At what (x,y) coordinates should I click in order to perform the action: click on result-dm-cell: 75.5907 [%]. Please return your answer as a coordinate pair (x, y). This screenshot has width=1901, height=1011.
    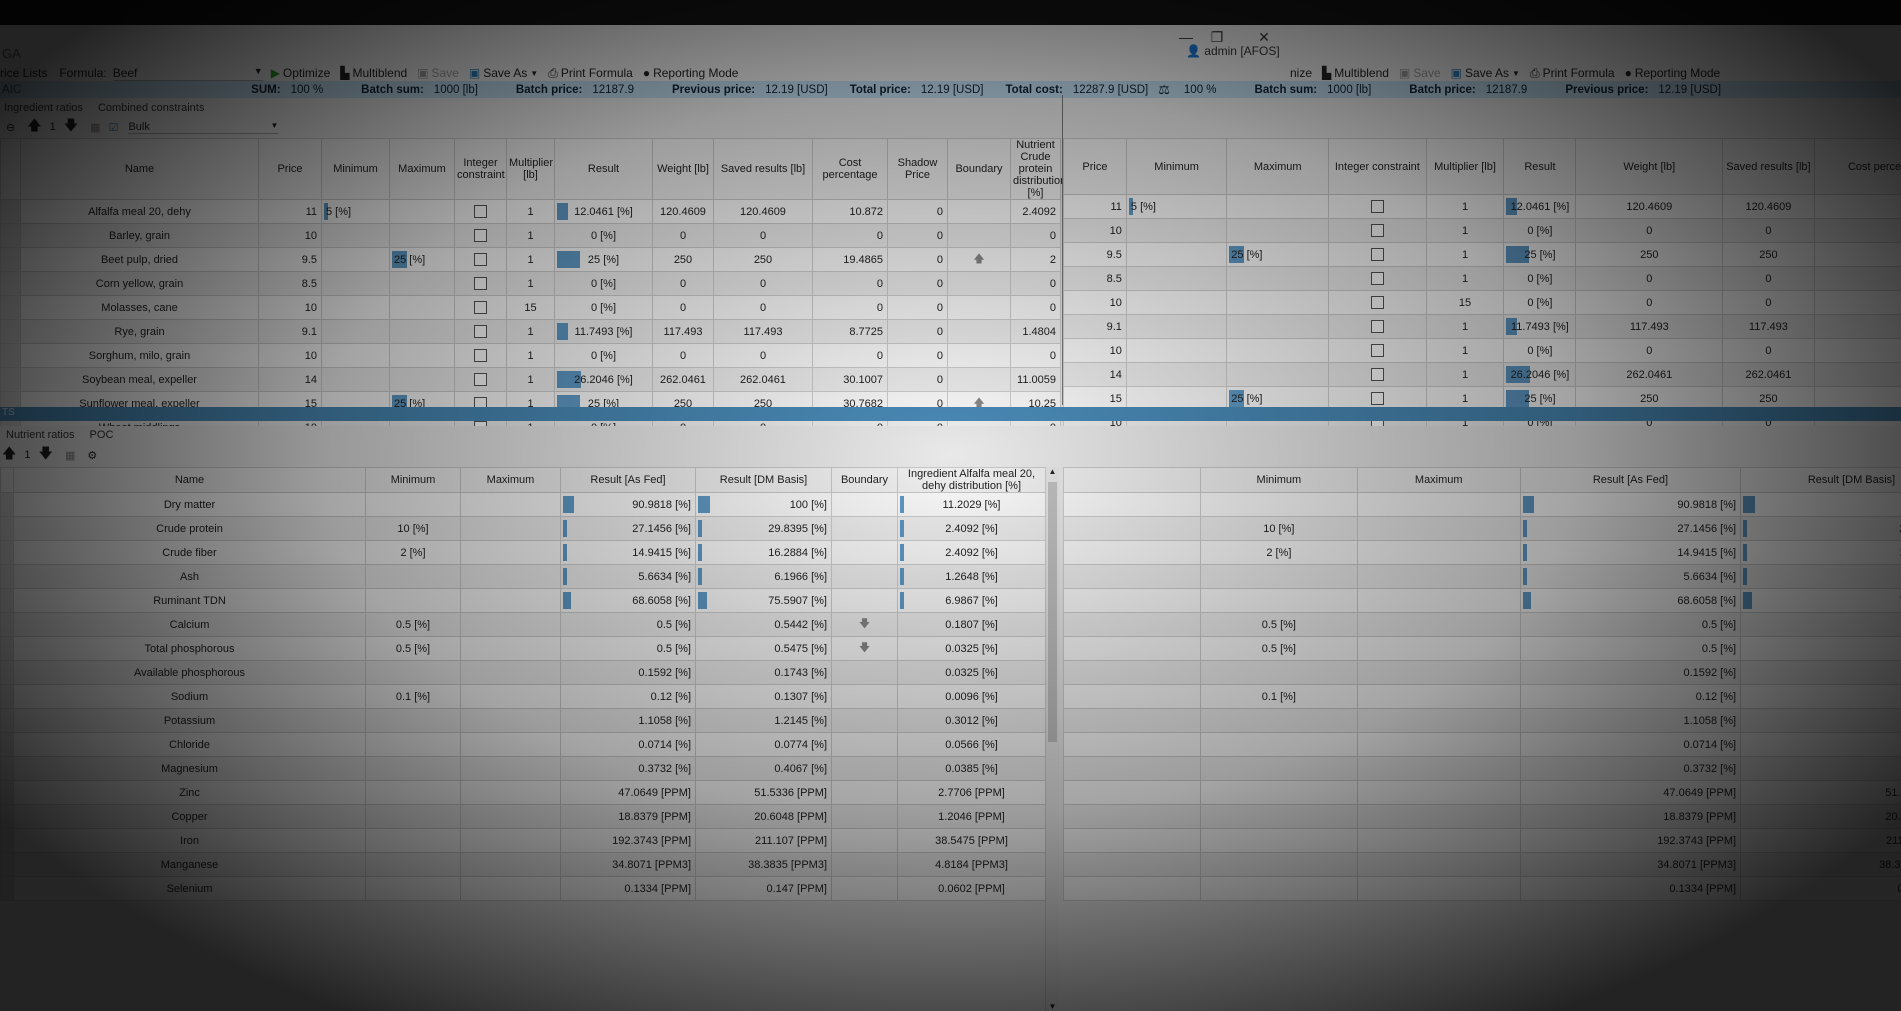
    Looking at the image, I should click on (1820, 600).